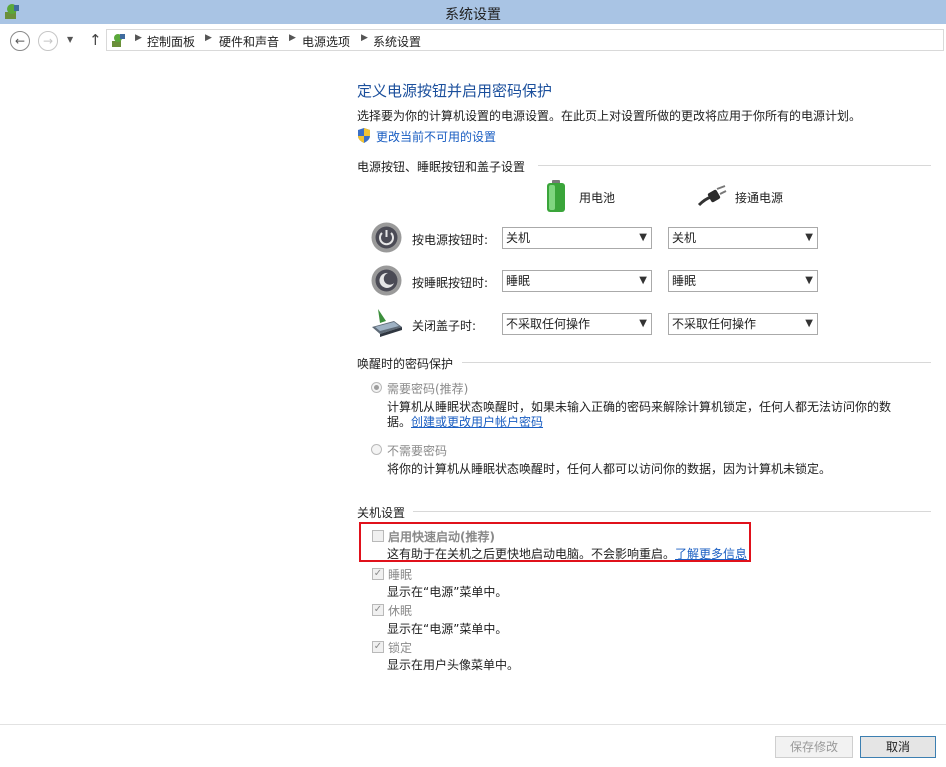  I want to click on fast-startup-label: 启用快速启动(推荐), so click(441, 537).